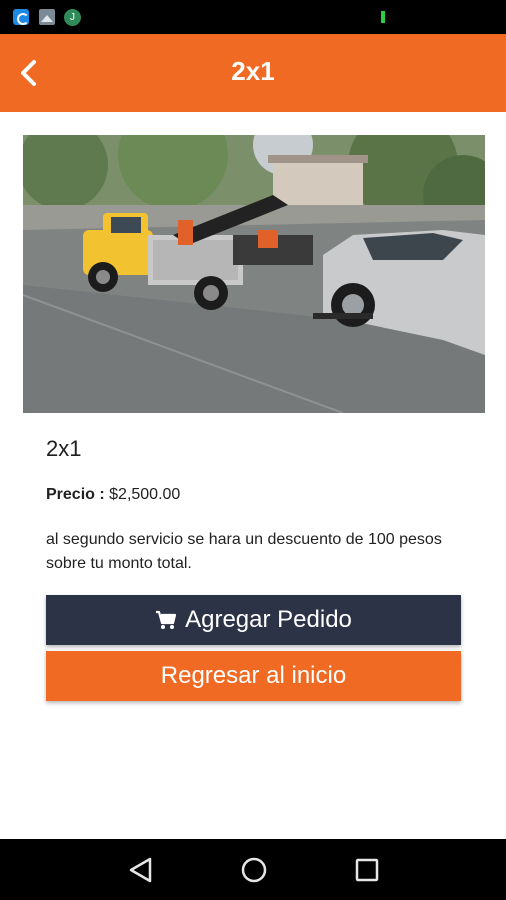 The height and width of the screenshot is (900, 506). I want to click on system-nav-bar, so click(253, 869).